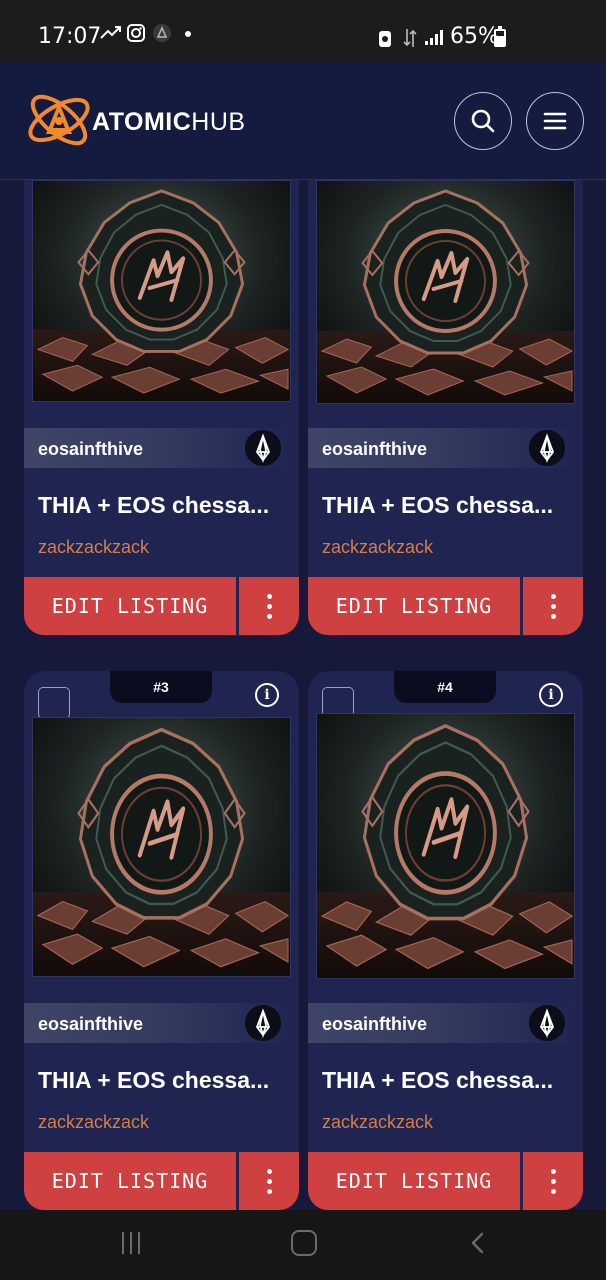 Image resolution: width=606 pixels, height=1280 pixels. What do you see at coordinates (385, 39) in the screenshot?
I see `battery-saver-icon` at bounding box center [385, 39].